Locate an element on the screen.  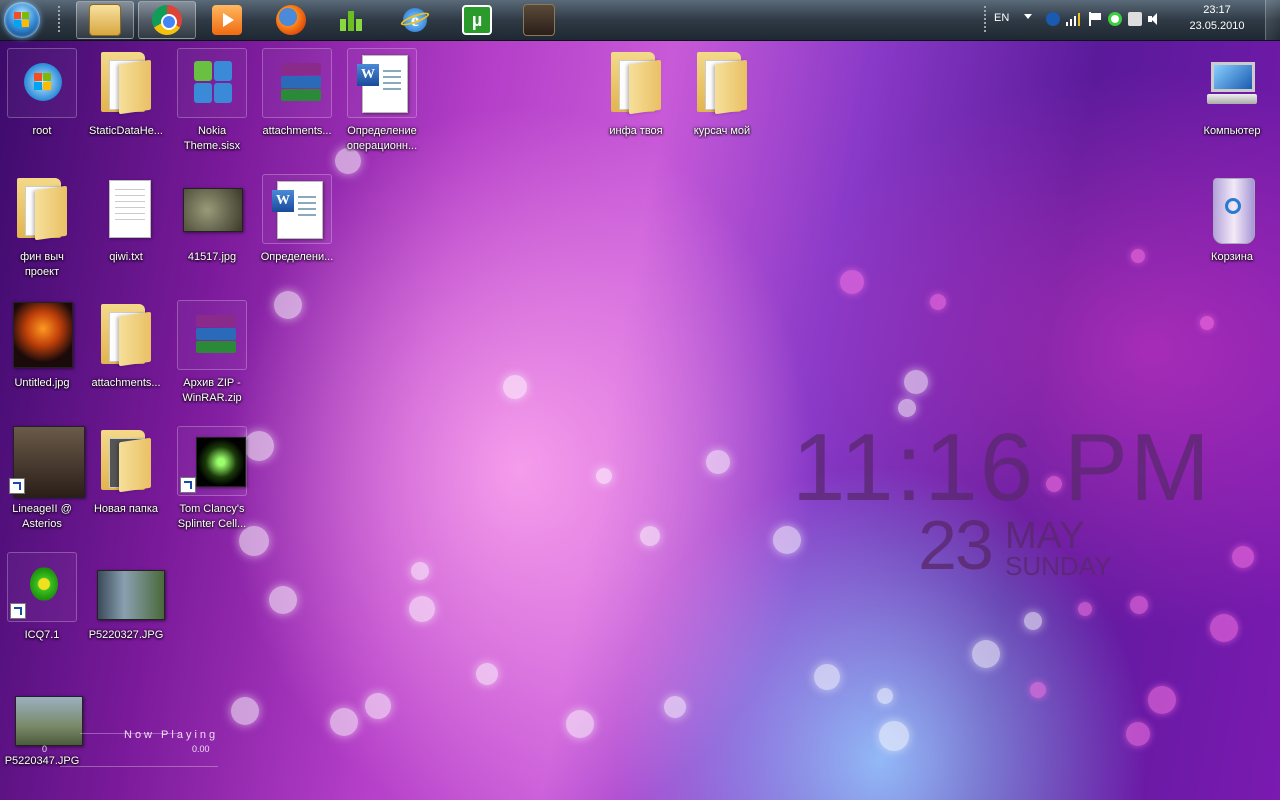
desktop-icon-label: Новая папка is located at coordinates (126, 509).